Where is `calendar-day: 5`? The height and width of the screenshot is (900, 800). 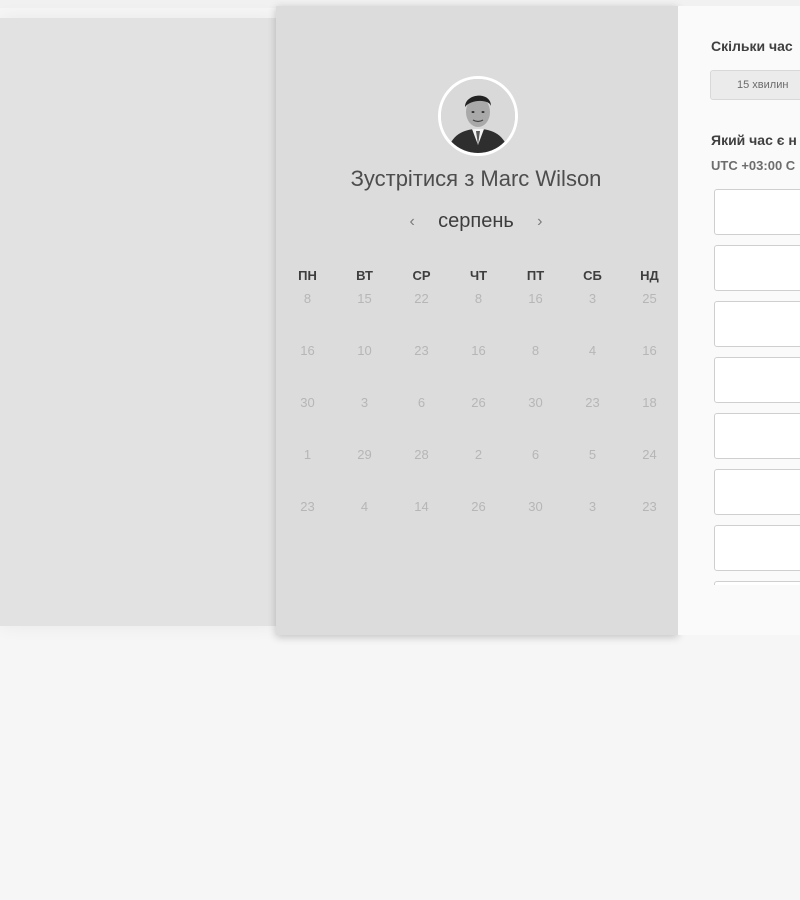 calendar-day: 5 is located at coordinates (592, 454).